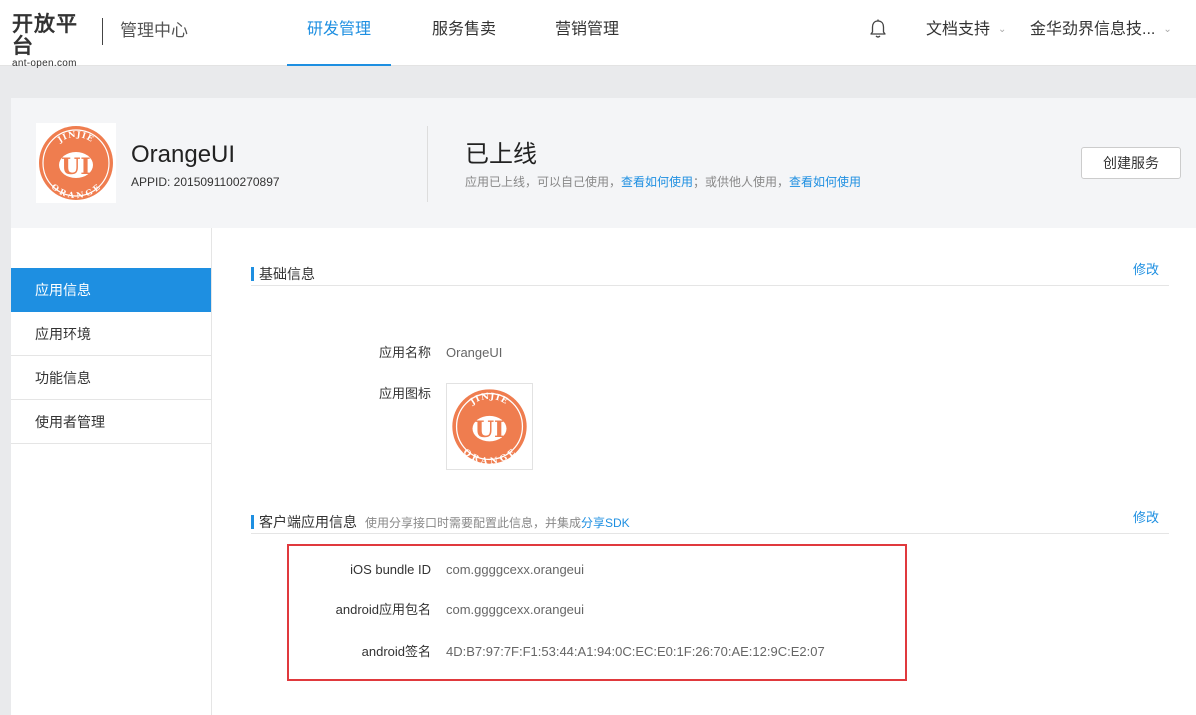  I want to click on management-center-label: 管理中心, so click(154, 30).